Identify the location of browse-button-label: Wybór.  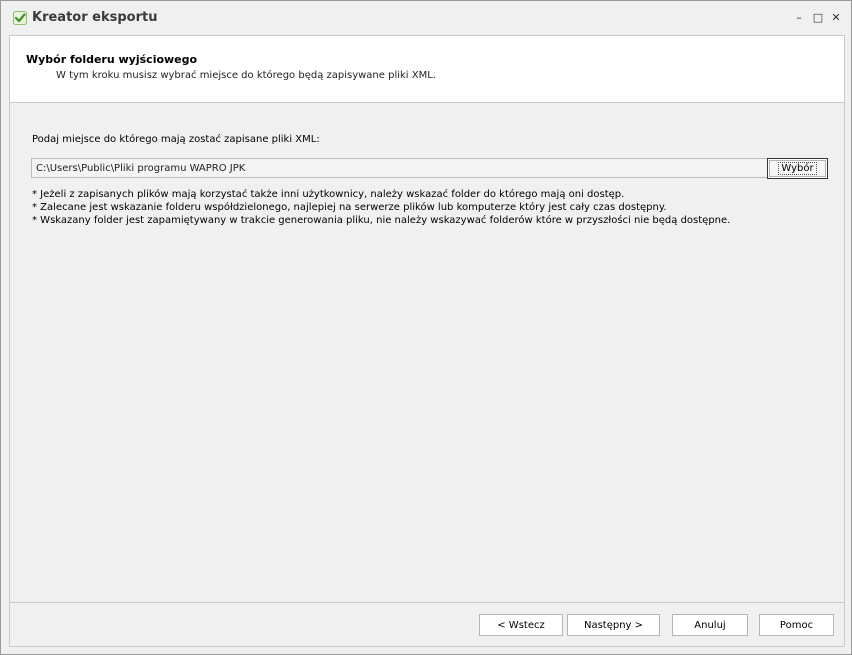
(797, 168).